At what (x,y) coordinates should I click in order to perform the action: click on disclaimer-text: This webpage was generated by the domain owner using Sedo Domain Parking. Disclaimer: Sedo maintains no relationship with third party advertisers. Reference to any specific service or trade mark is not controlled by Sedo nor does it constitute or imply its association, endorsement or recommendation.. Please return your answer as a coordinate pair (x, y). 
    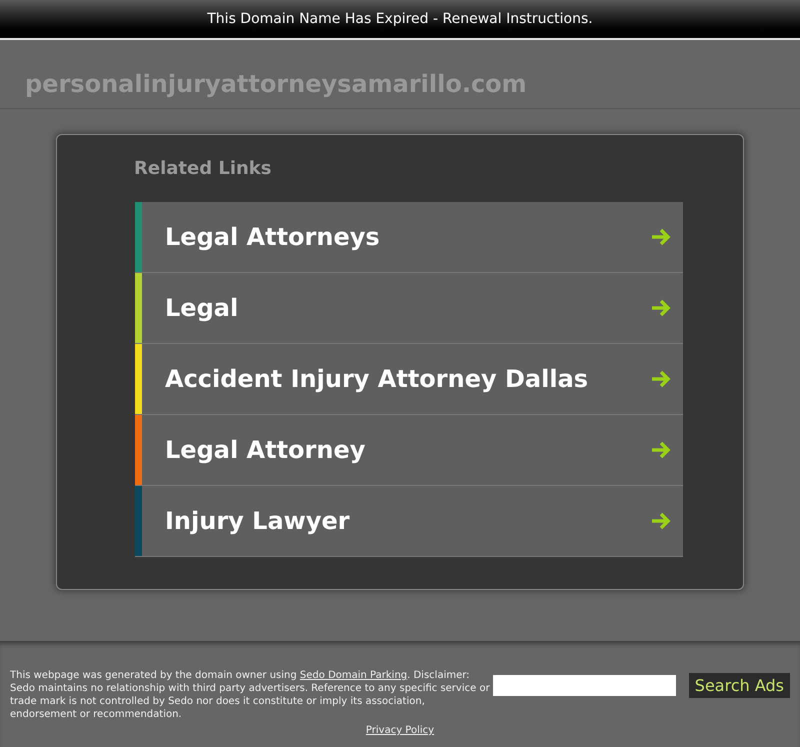
    Looking at the image, I should click on (250, 695).